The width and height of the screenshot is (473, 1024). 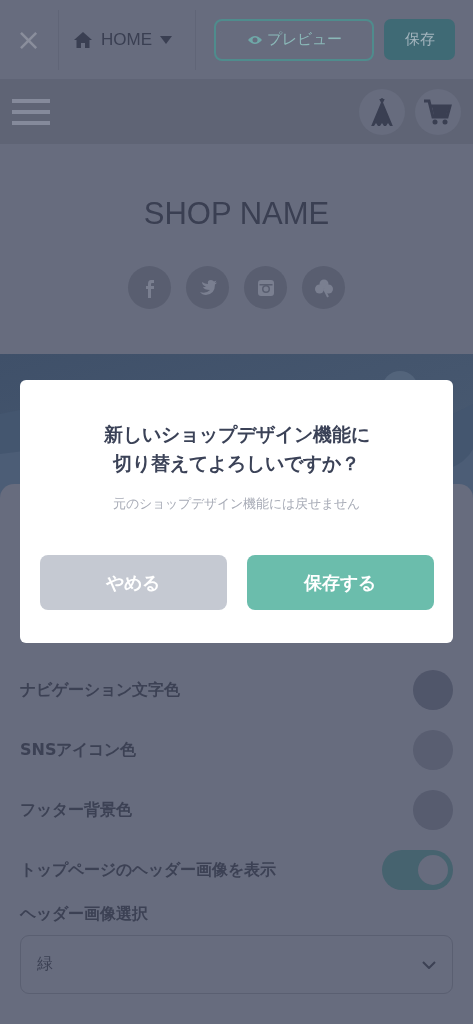 I want to click on dialog-title: 切り替えてよろしいですか？, so click(x=236, y=463).